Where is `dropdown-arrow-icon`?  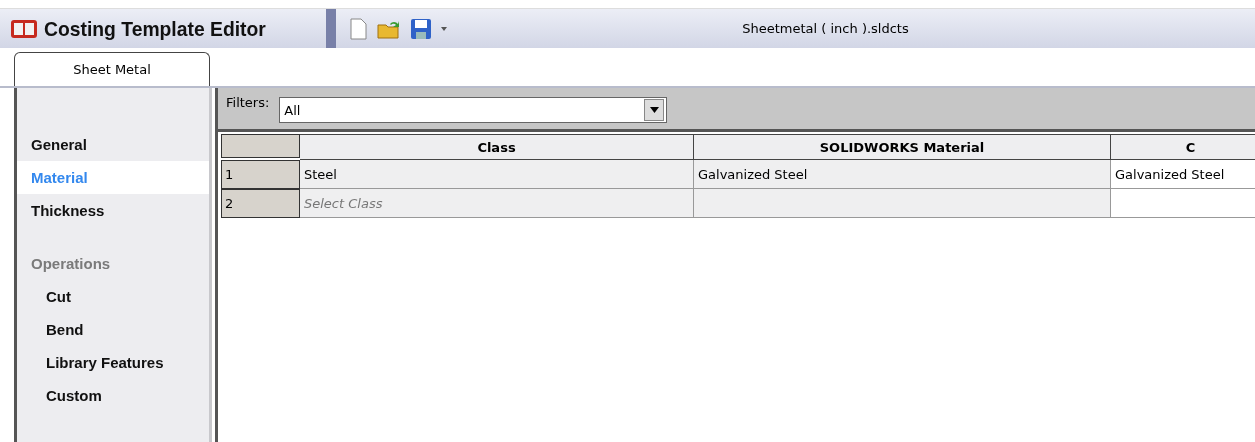 dropdown-arrow-icon is located at coordinates (654, 110).